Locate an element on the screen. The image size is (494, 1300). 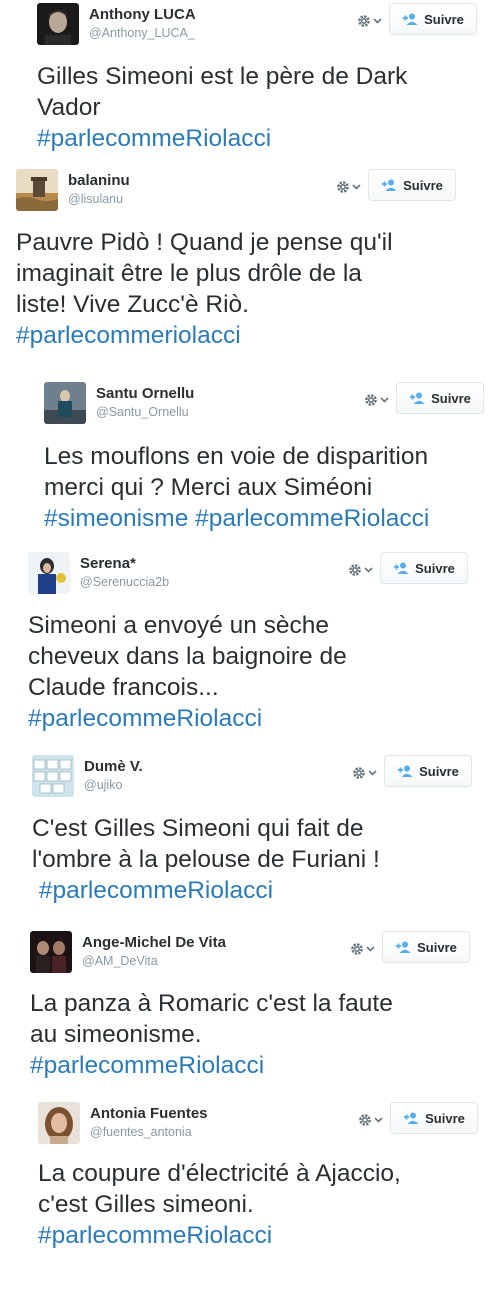
tweet-text-line: imaginait être le plus drôle de la is located at coordinates (204, 273).